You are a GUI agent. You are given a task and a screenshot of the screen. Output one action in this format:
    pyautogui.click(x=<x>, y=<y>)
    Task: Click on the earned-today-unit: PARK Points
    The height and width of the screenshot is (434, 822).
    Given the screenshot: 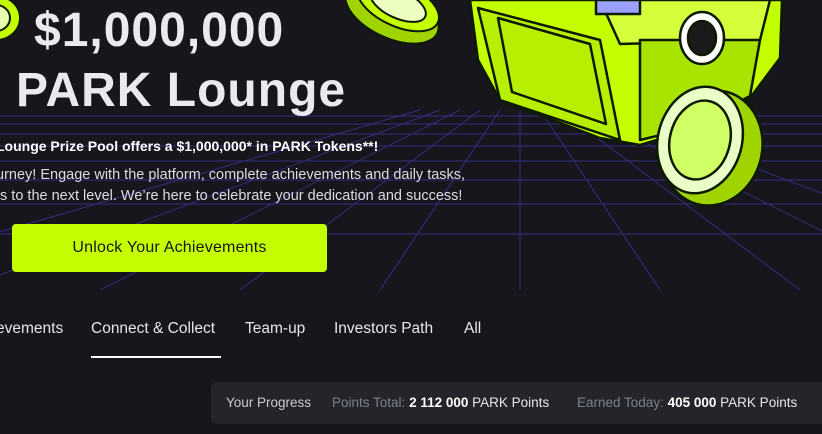 What is the action you would take?
    pyautogui.click(x=759, y=402)
    